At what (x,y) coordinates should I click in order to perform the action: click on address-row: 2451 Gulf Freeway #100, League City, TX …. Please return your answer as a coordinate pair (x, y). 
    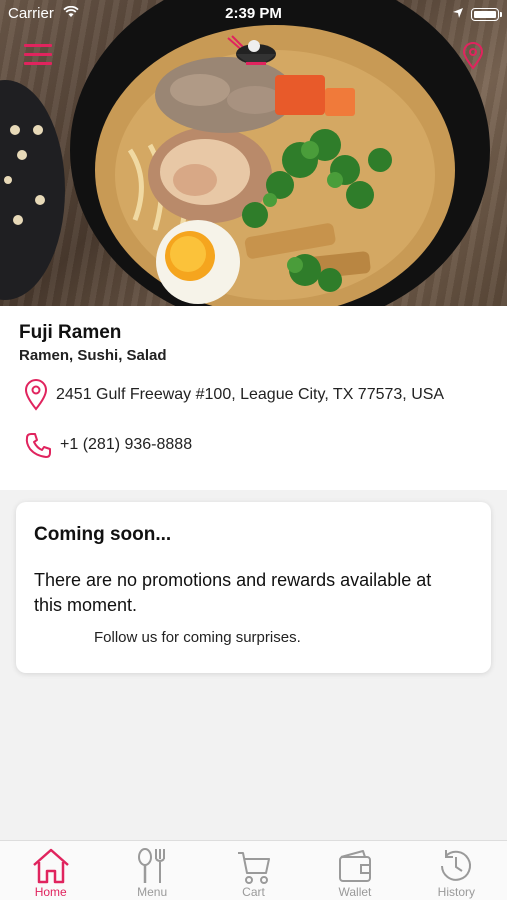
    Looking at the image, I should click on (234, 395).